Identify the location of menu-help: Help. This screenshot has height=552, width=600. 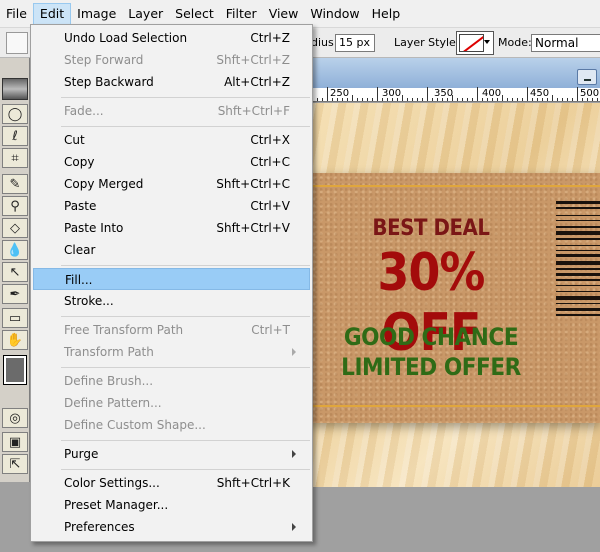
(386, 14).